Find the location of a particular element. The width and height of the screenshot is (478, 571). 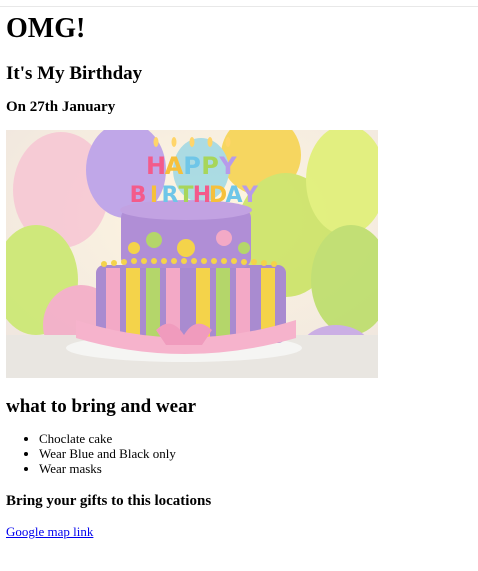

candle-letters-birthday: B I R T H D A Y is located at coordinates (194, 195).